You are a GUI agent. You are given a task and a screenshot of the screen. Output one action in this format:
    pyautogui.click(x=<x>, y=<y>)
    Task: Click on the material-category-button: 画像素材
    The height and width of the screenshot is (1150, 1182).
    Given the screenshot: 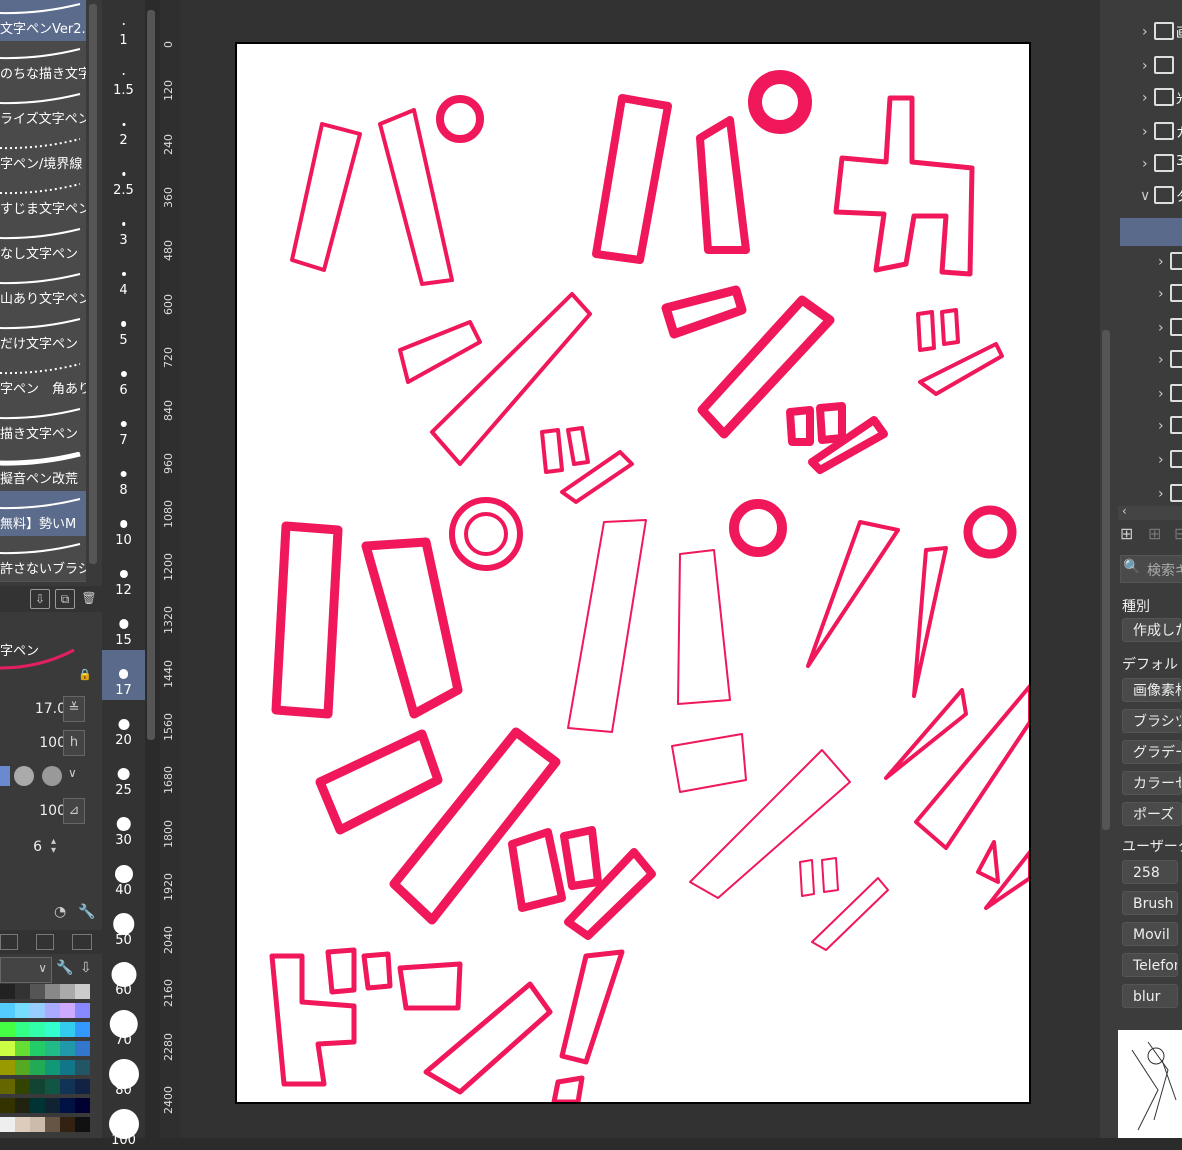 What is the action you would take?
    pyautogui.click(x=1152, y=690)
    